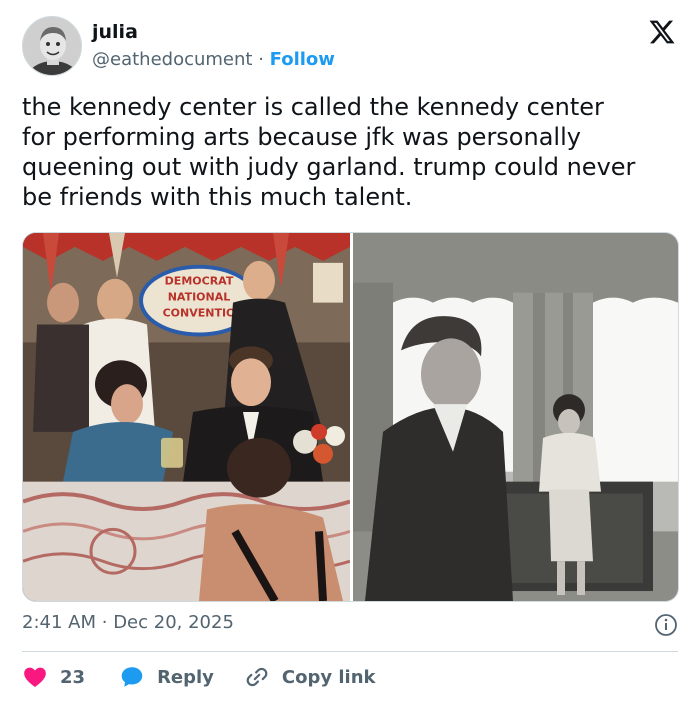 This screenshot has height=704, width=700. What do you see at coordinates (199, 281) in the screenshot?
I see `sign-line-1: DEMOCRAT` at bounding box center [199, 281].